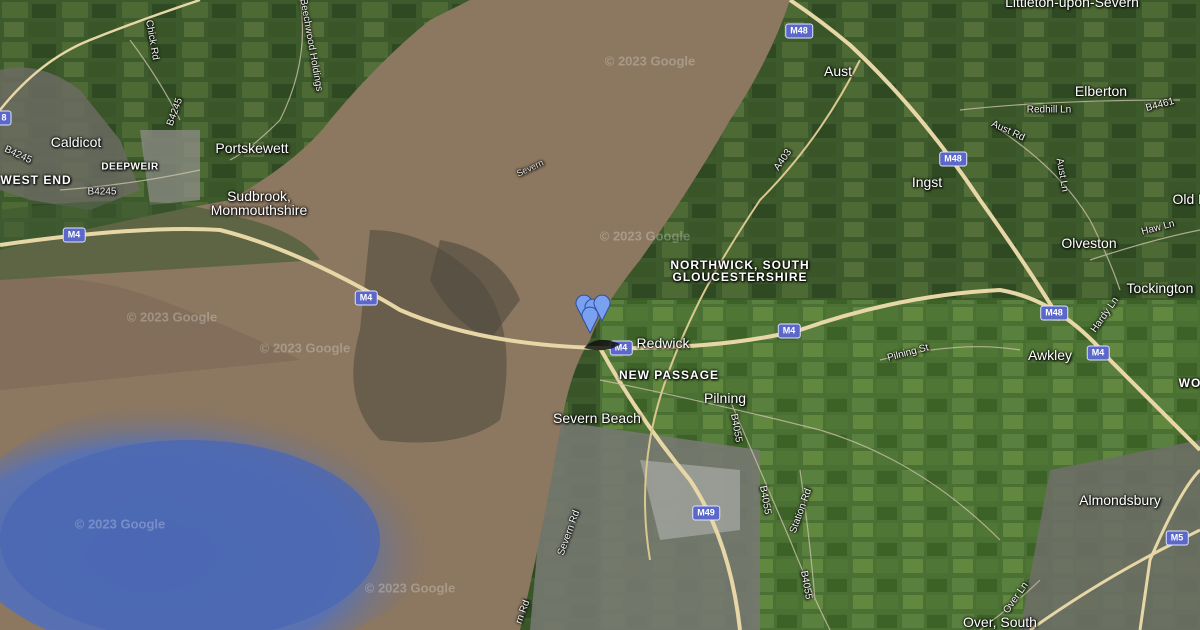  I want to click on place-label-old-b: Old B, so click(1186, 199).